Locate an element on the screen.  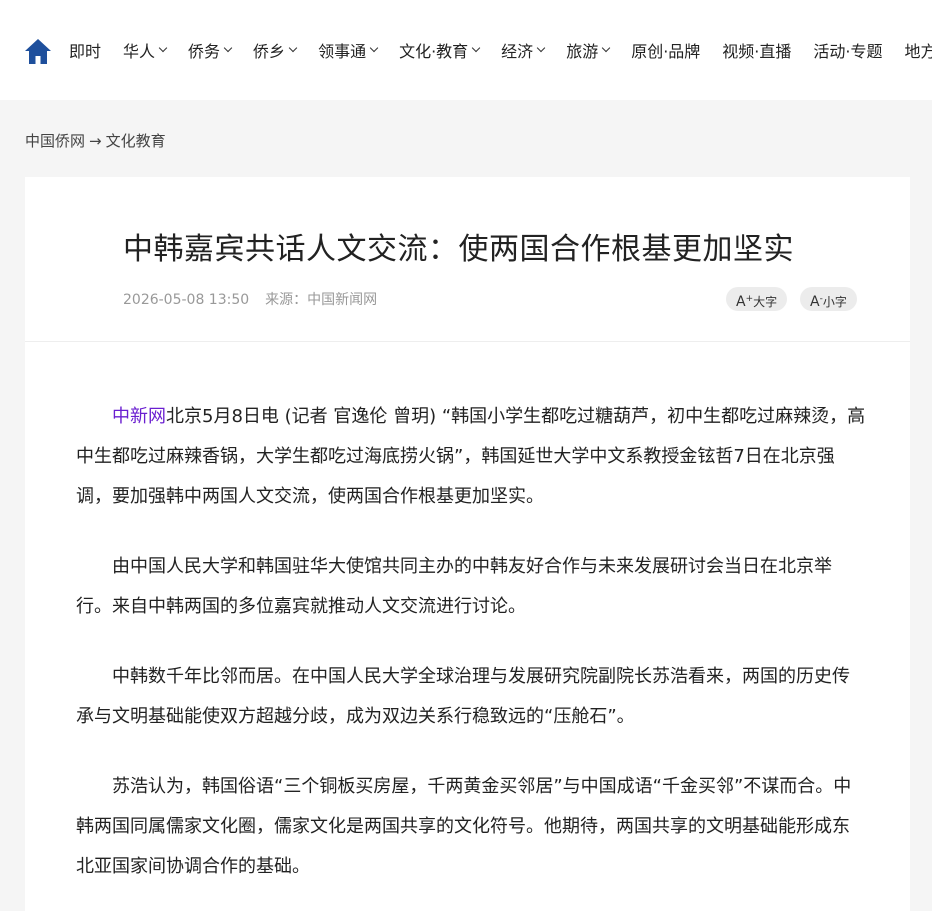
nav-item-label: 领事通 is located at coordinates (342, 51).